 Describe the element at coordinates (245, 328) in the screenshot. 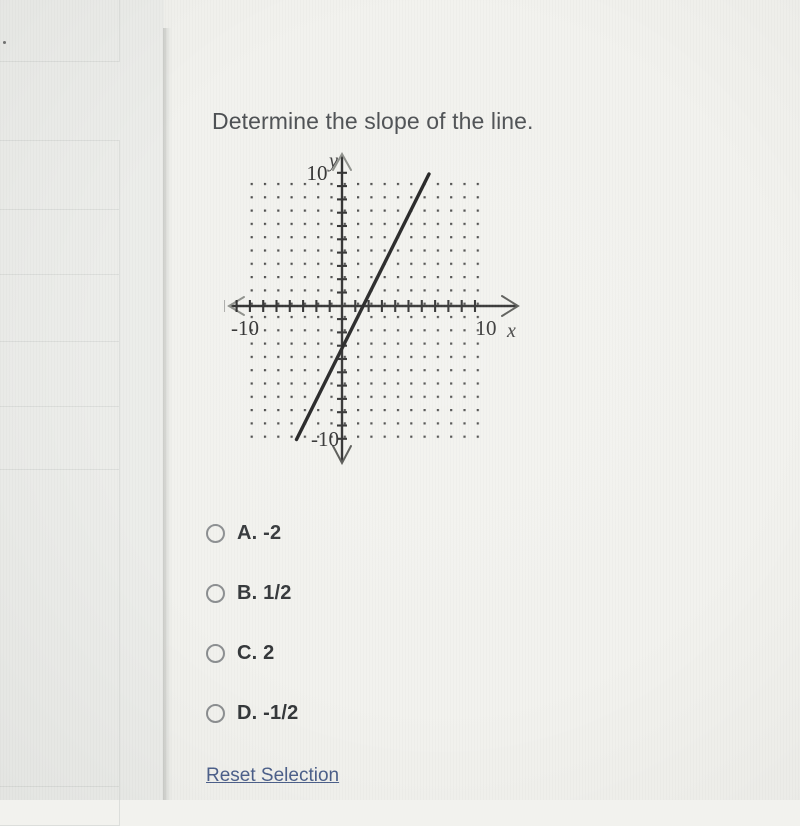

I see `x-tick-label-neg10: -10` at that location.